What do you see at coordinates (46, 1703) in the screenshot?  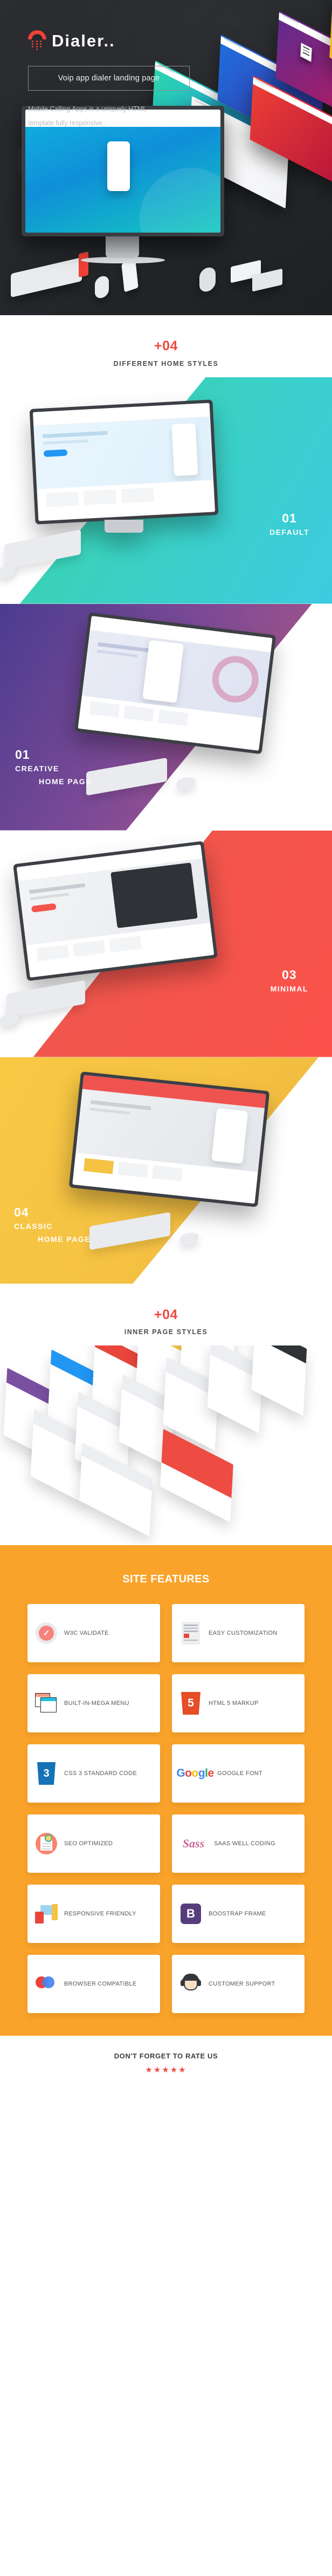 I see `windows-menu-icon` at bounding box center [46, 1703].